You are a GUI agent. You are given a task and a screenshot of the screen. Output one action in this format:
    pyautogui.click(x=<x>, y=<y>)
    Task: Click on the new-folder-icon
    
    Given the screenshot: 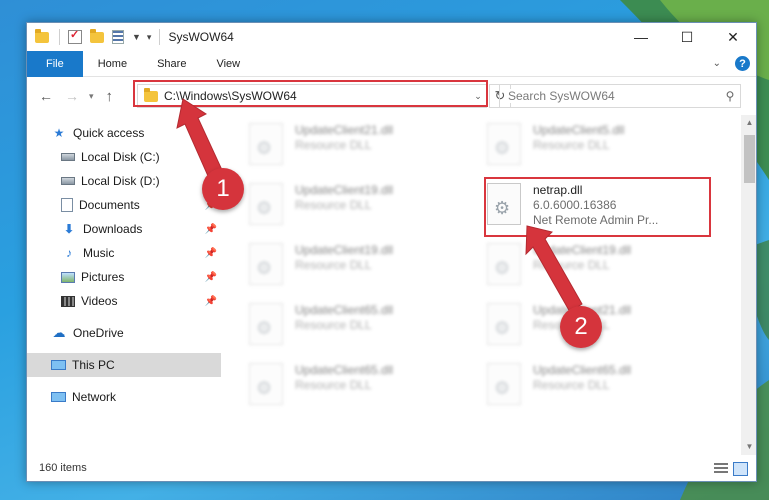 What is the action you would take?
    pyautogui.click(x=97, y=35)
    